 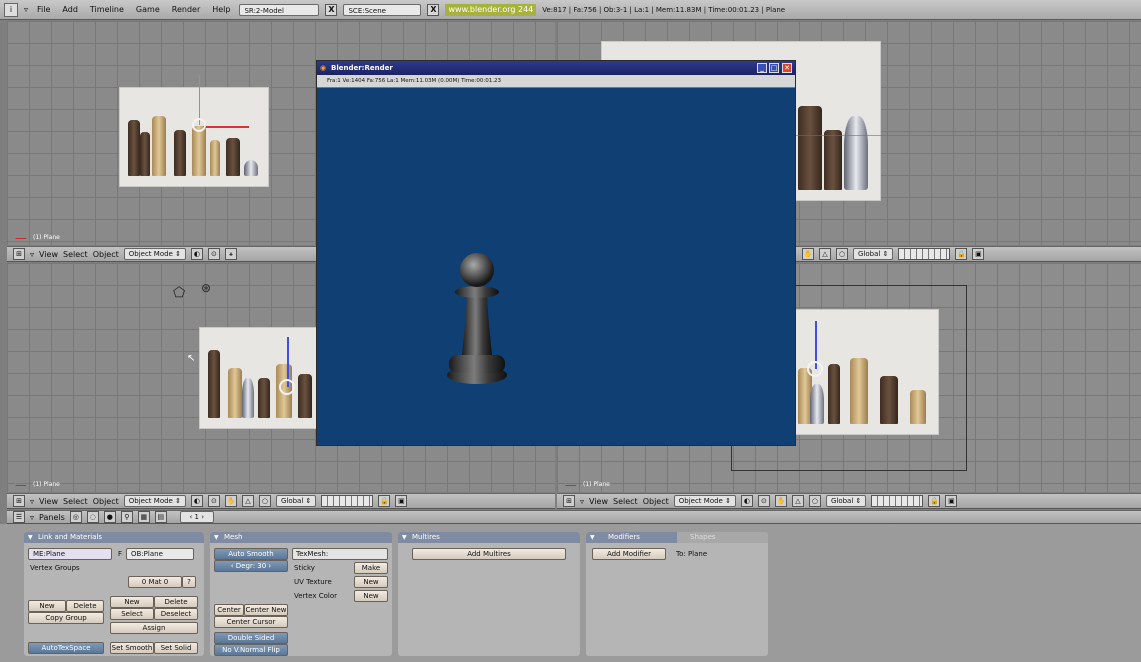 What do you see at coordinates (762, 68) in the screenshot?
I see `minimize-icon: _` at bounding box center [762, 68].